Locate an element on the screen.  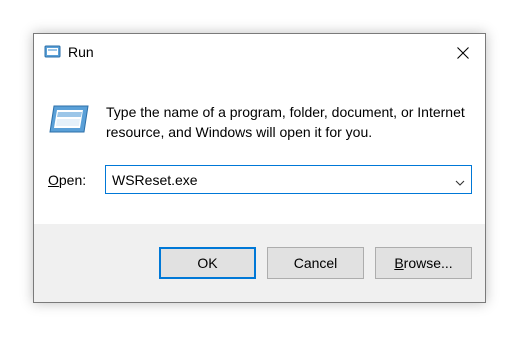
title-bar: Run is located at coordinates (259, 53).